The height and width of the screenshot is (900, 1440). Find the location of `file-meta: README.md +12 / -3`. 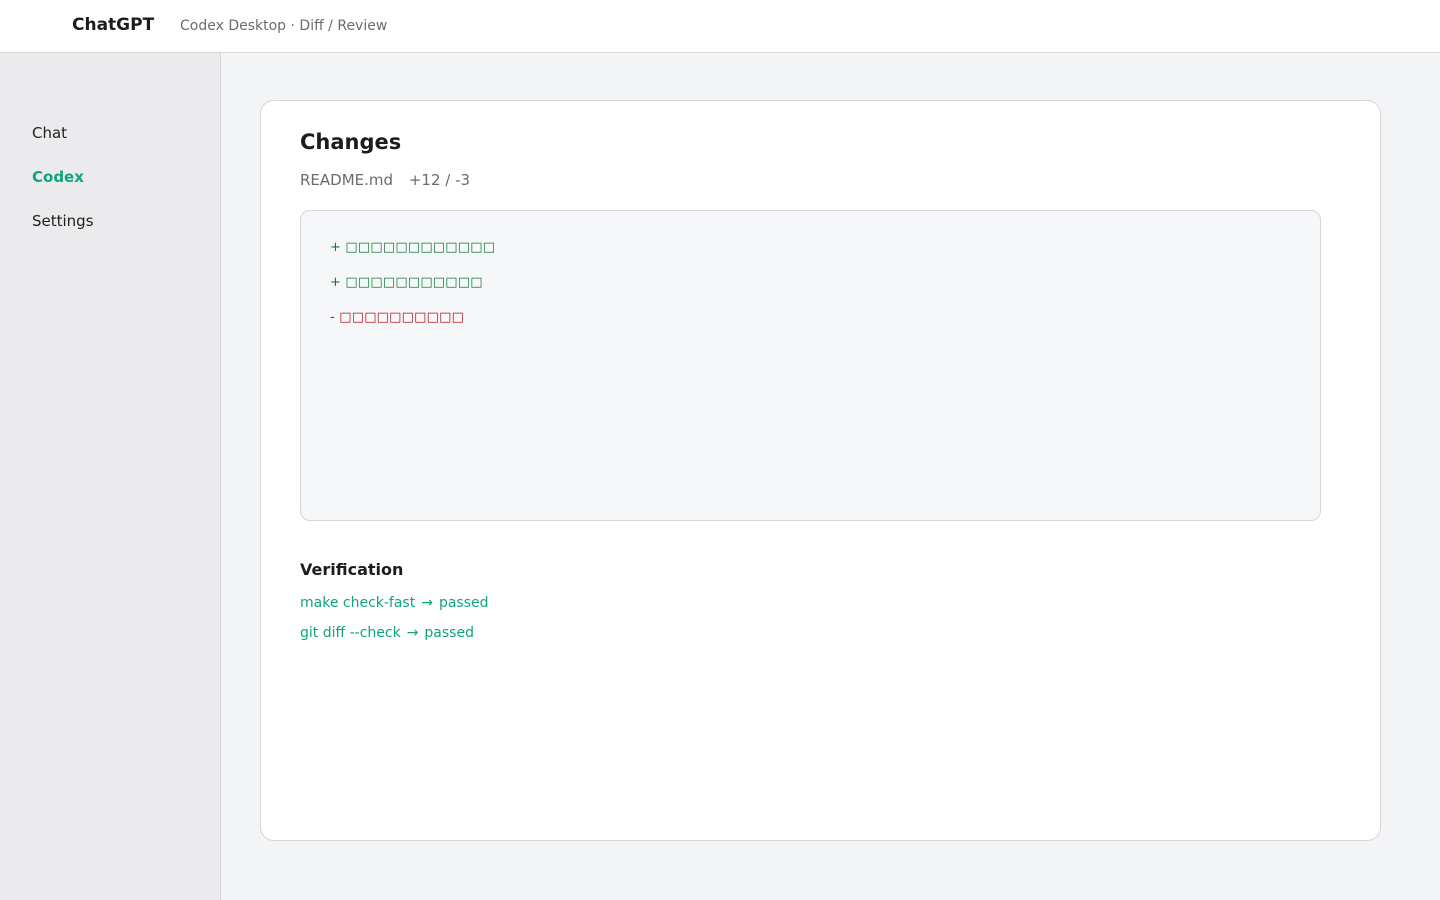

file-meta: README.md +12 / -3 is located at coordinates (385, 180).